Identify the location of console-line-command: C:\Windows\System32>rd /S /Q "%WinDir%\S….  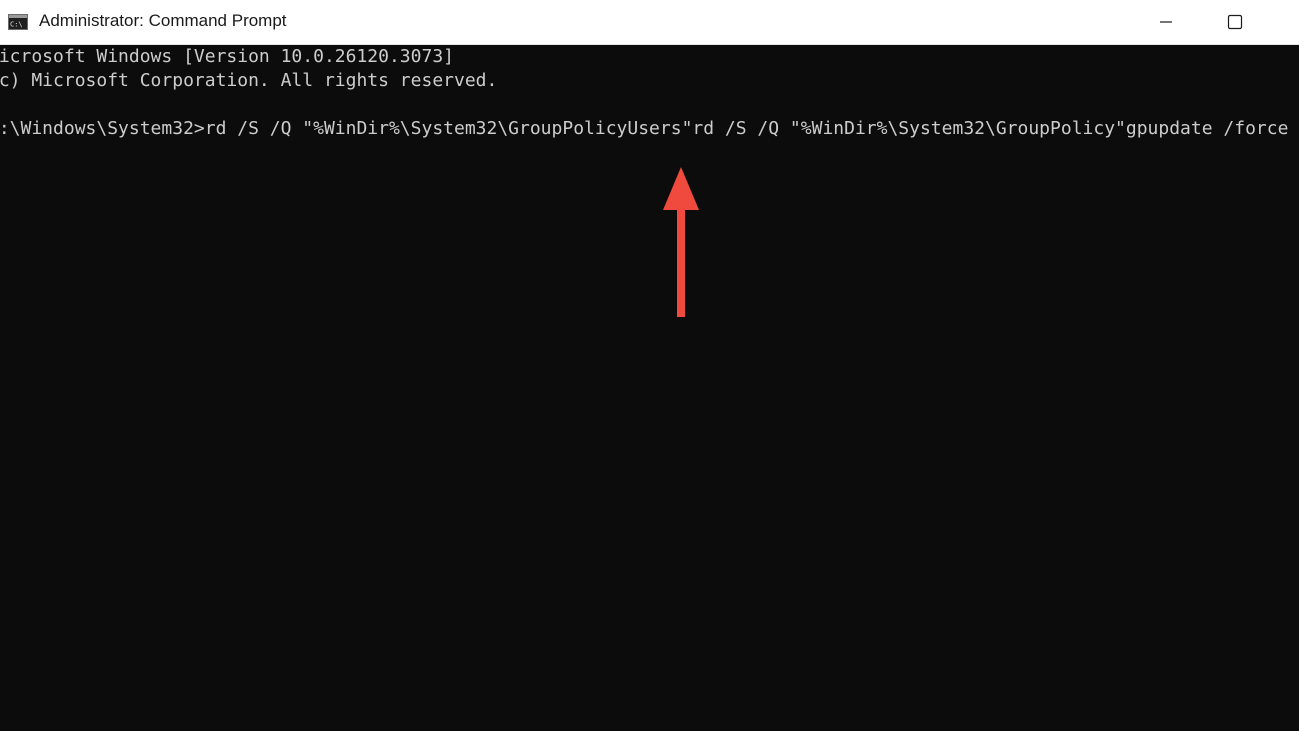
(644, 128).